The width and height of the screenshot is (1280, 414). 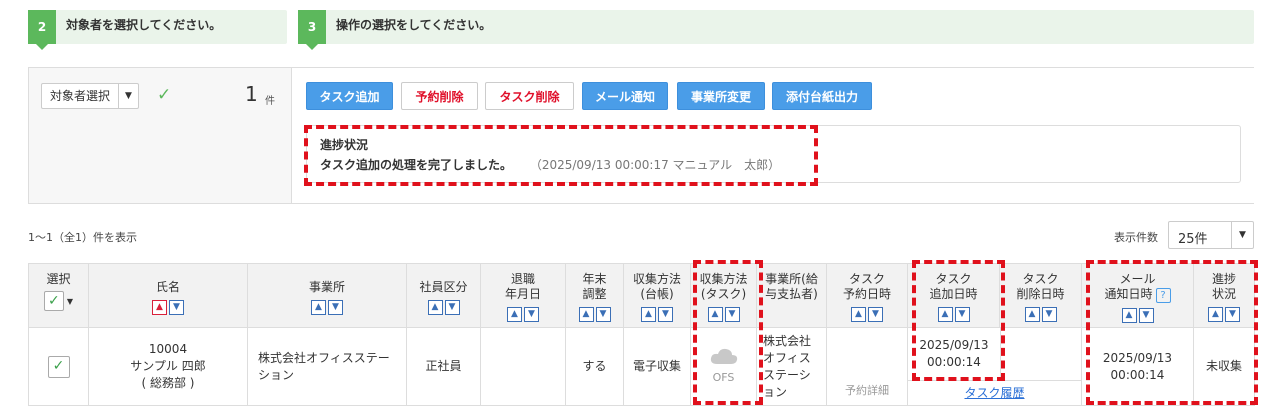 I want to click on step-2-banner: 2 対象者を選択してください。, so click(x=157, y=30).